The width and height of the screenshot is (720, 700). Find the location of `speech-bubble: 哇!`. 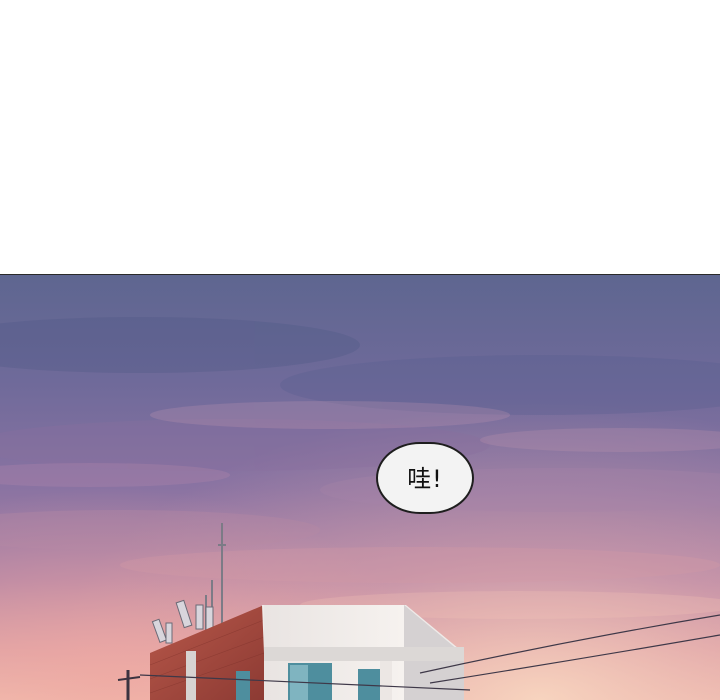

speech-bubble: 哇! is located at coordinates (425, 478).